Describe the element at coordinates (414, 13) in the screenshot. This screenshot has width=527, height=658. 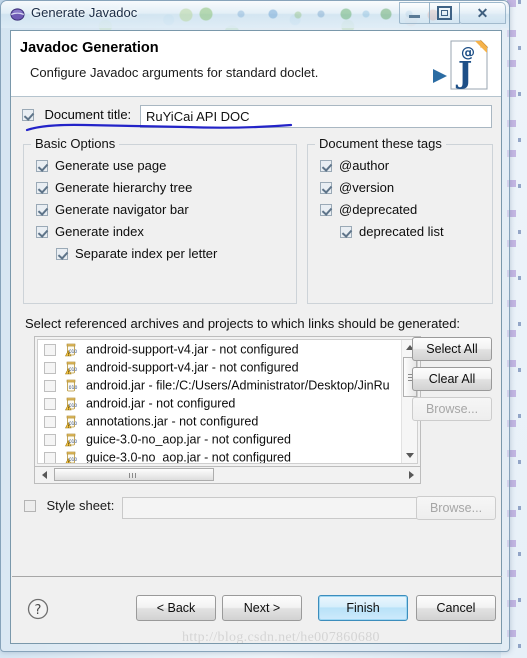
I see `minimize-icon` at that location.